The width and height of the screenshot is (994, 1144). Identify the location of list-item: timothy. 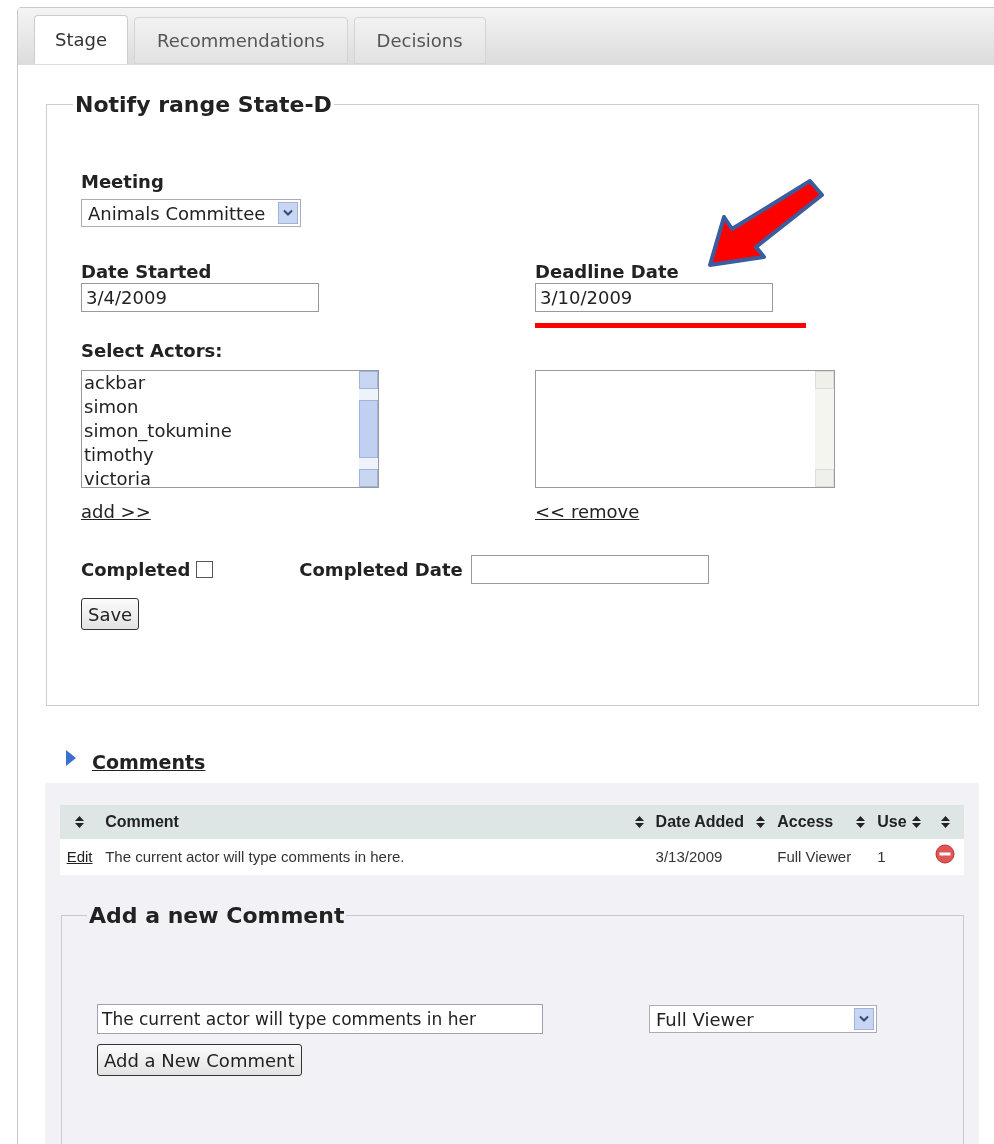
(221, 455).